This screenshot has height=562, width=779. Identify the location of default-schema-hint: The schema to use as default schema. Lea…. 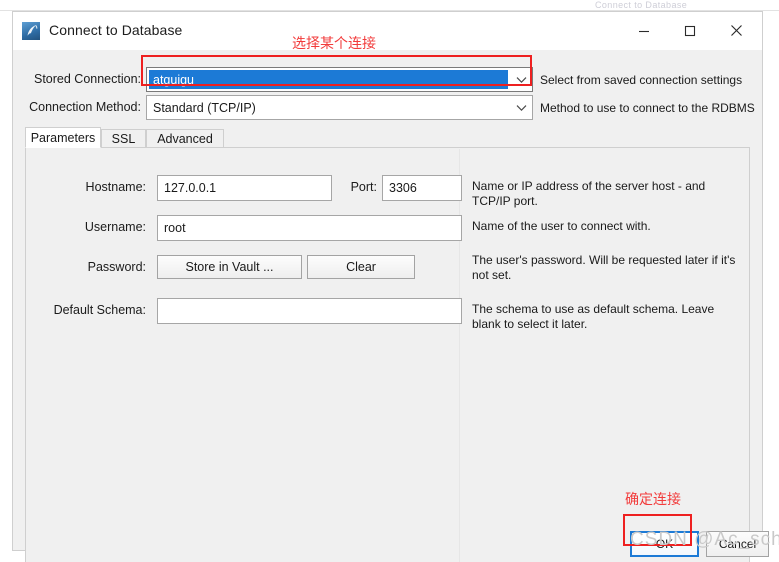
(593, 316).